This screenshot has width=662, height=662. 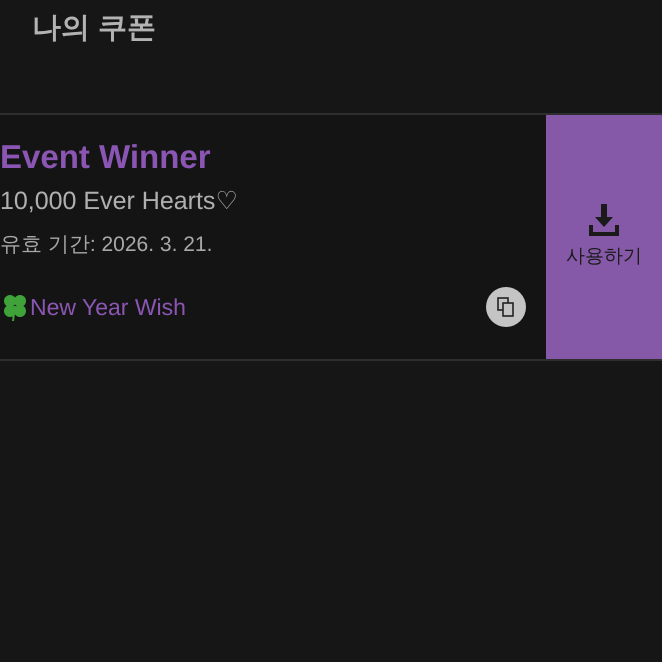 What do you see at coordinates (105, 157) in the screenshot?
I see `coupon-title: Event Winner` at bounding box center [105, 157].